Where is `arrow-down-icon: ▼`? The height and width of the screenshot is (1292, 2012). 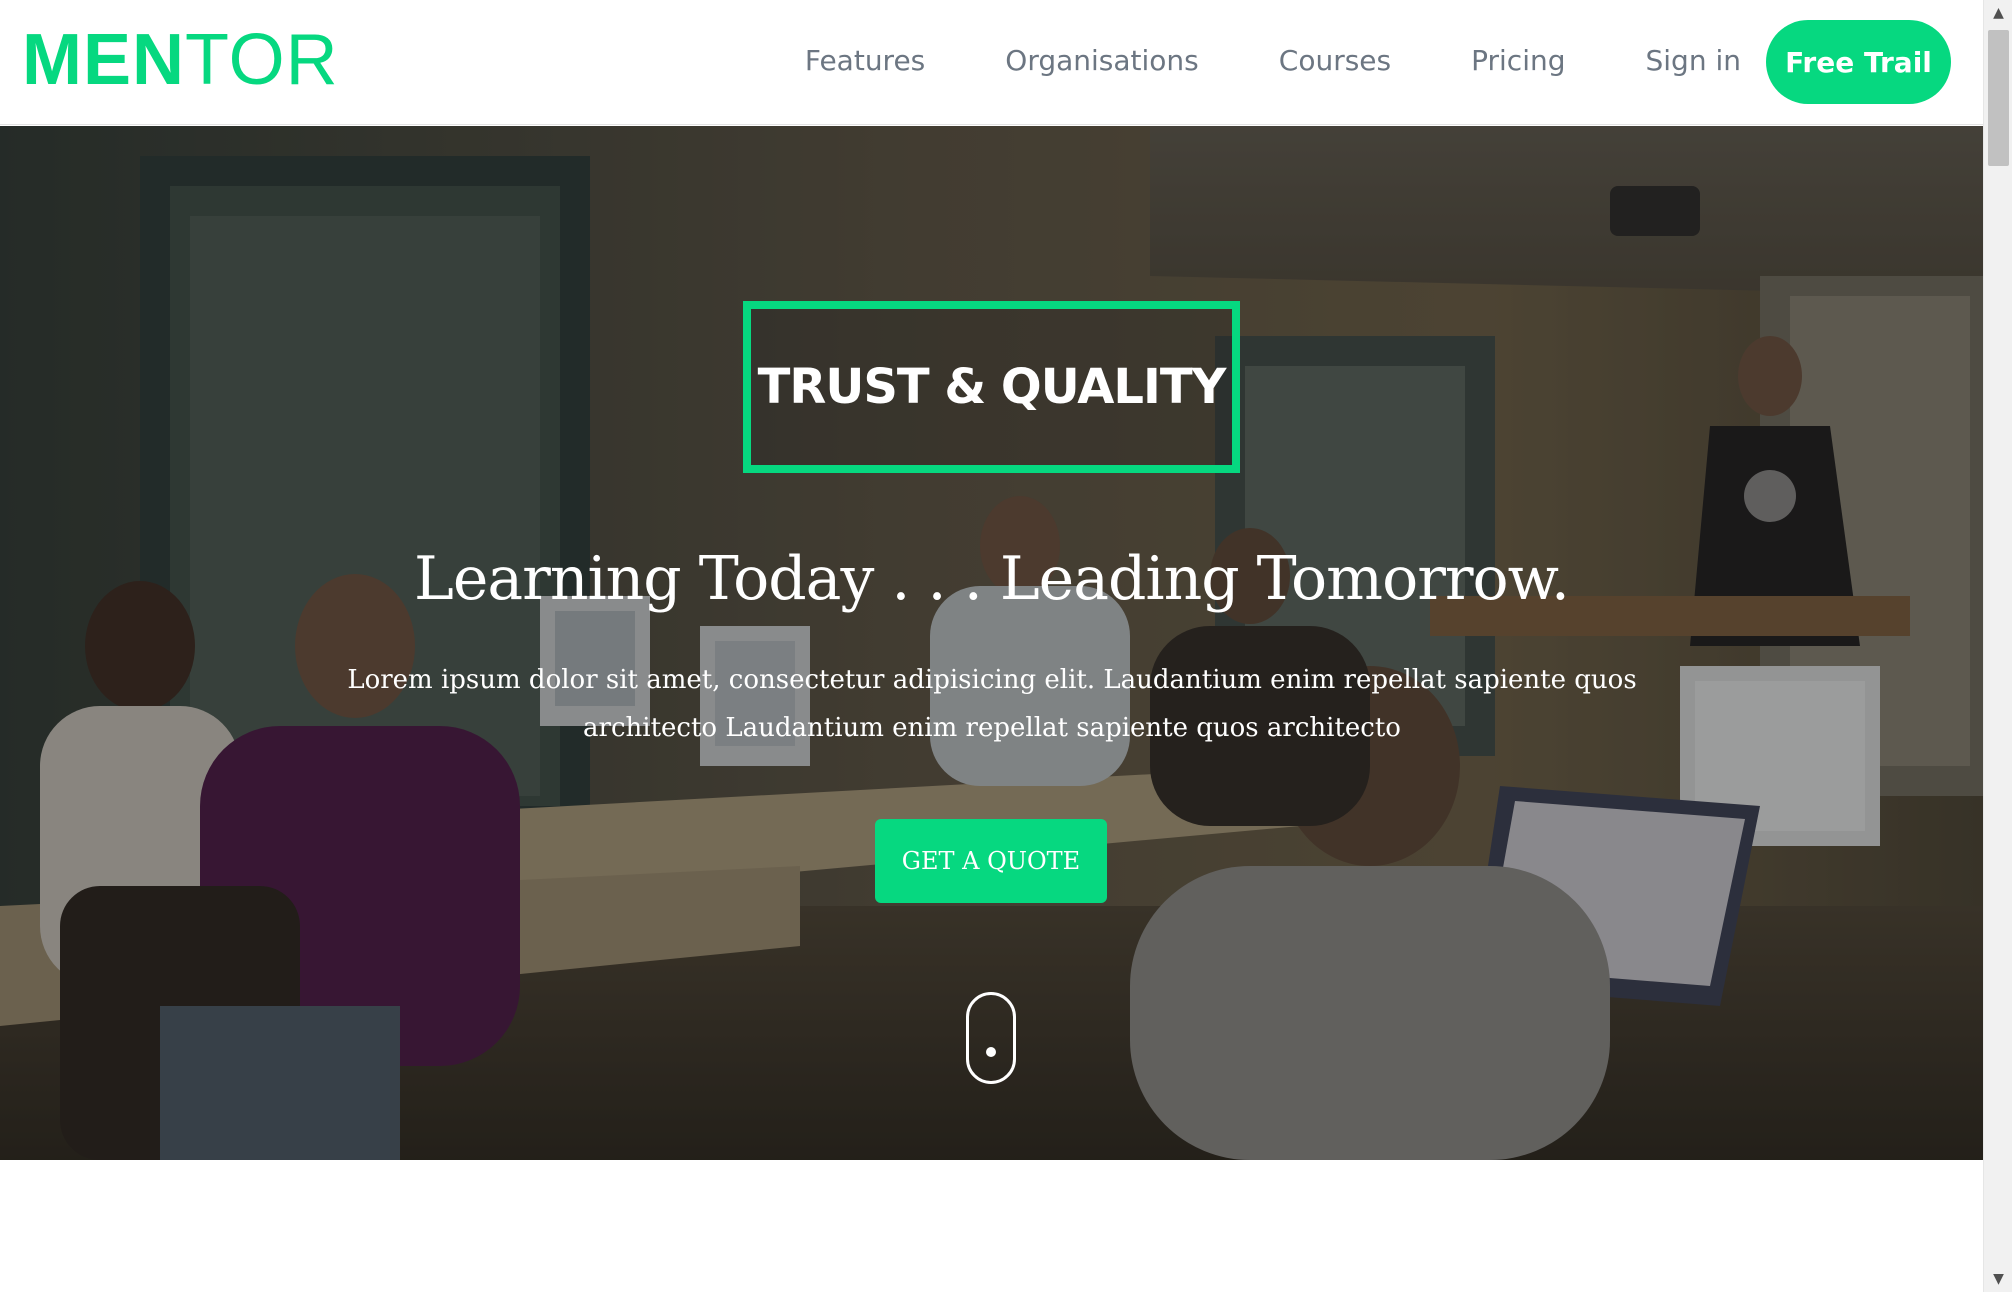 arrow-down-icon: ▼ is located at coordinates (1998, 1279).